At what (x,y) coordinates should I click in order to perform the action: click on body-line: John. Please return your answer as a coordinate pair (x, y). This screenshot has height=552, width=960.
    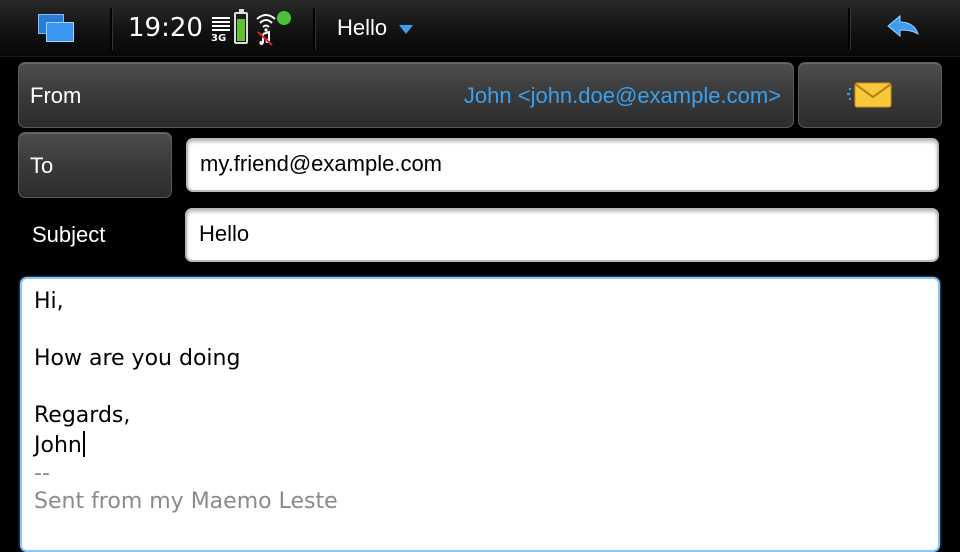
    Looking at the image, I should click on (58, 445).